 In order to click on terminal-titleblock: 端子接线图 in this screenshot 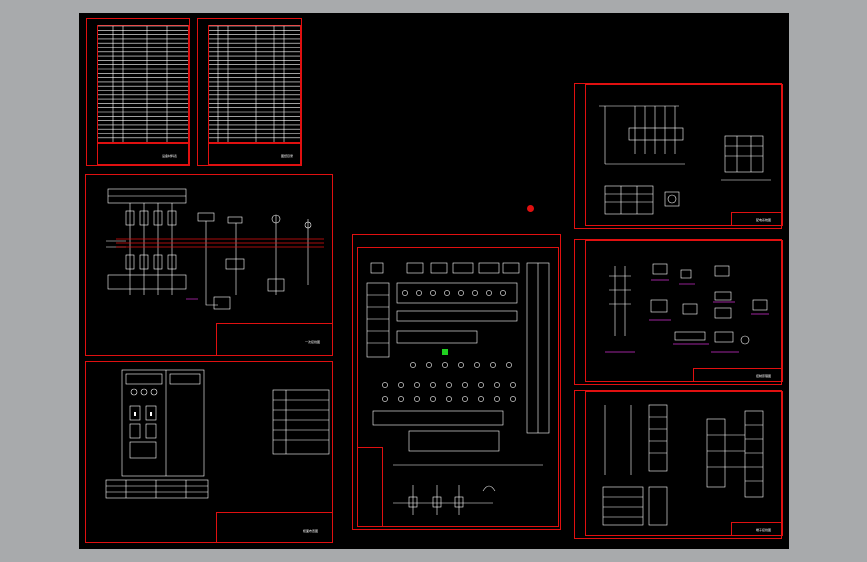, I will do `click(757, 529)`.